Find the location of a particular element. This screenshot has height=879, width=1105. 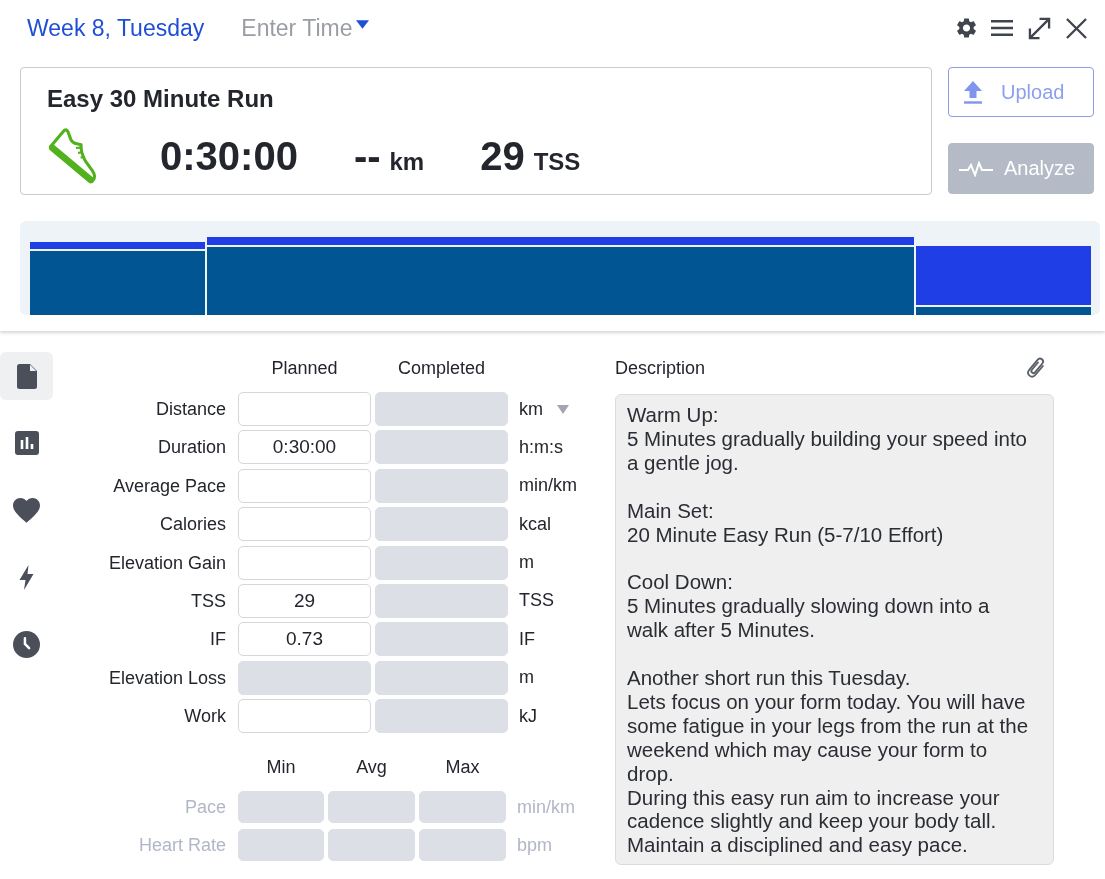

field-label: IF is located at coordinates (218, 639).